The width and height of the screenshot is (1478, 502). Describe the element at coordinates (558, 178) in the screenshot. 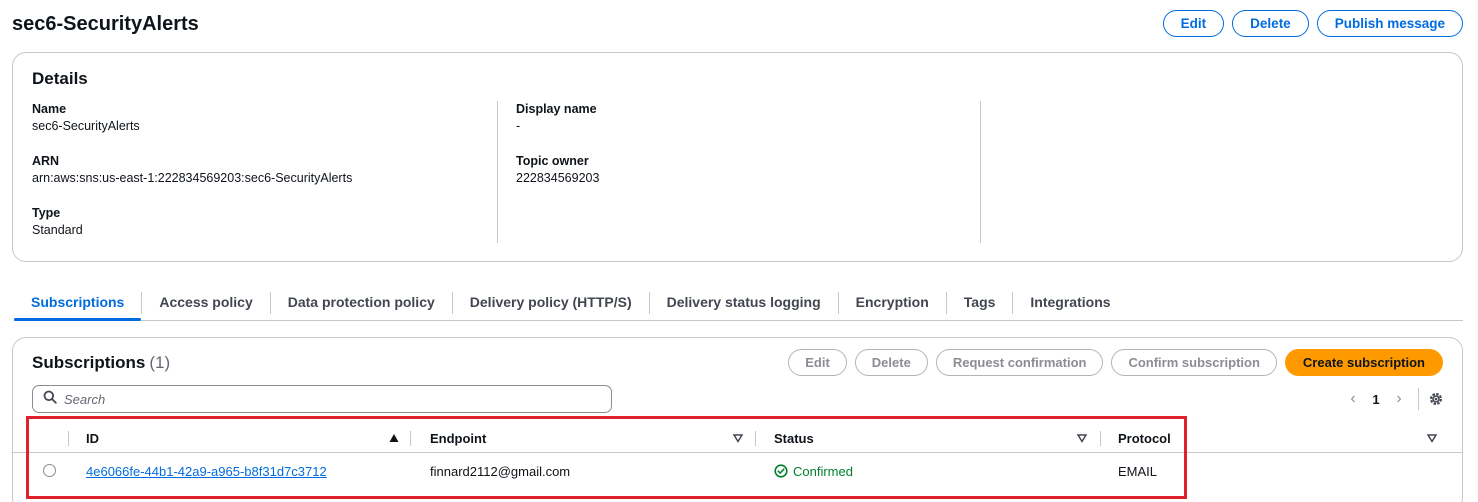

I see `topic-owner-value: 222834569203` at that location.